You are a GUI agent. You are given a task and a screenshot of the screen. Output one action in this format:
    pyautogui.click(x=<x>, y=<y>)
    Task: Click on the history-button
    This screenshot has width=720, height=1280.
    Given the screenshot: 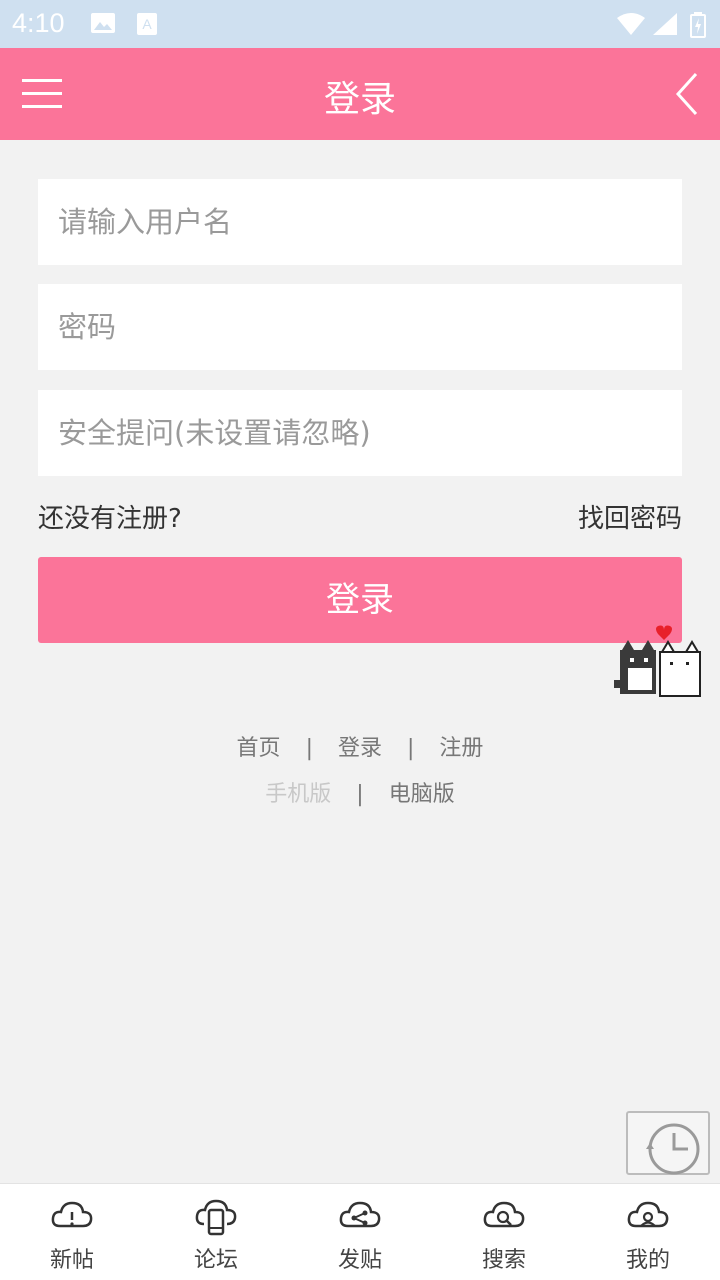 What is the action you would take?
    pyautogui.click(x=668, y=1143)
    